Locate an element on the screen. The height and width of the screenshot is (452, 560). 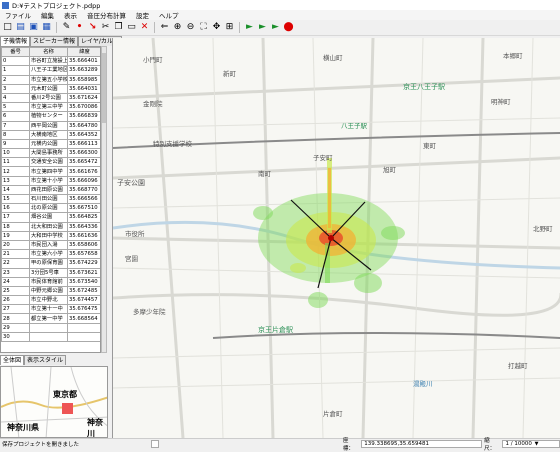
overview-label-kanagawa-left: 神奈川県 is located at coordinates (23, 427).